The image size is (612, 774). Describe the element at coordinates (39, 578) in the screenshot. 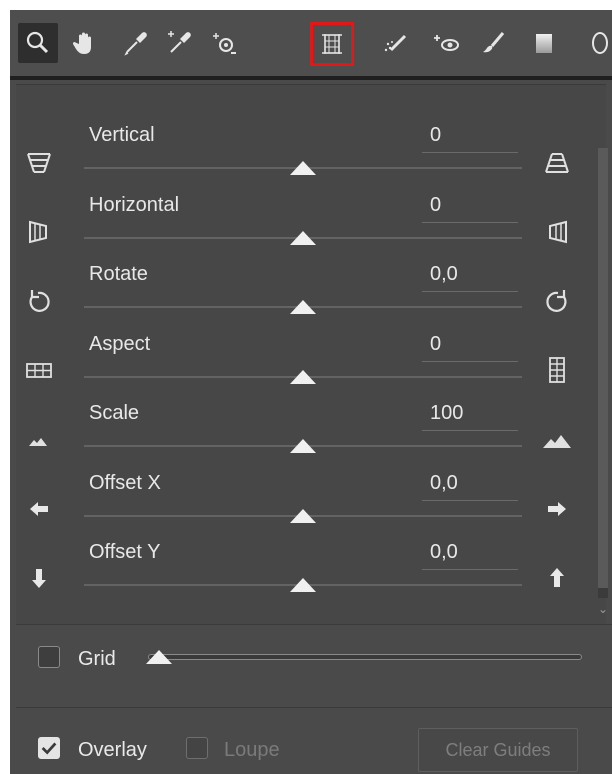

I see `arrow-down-icon` at that location.